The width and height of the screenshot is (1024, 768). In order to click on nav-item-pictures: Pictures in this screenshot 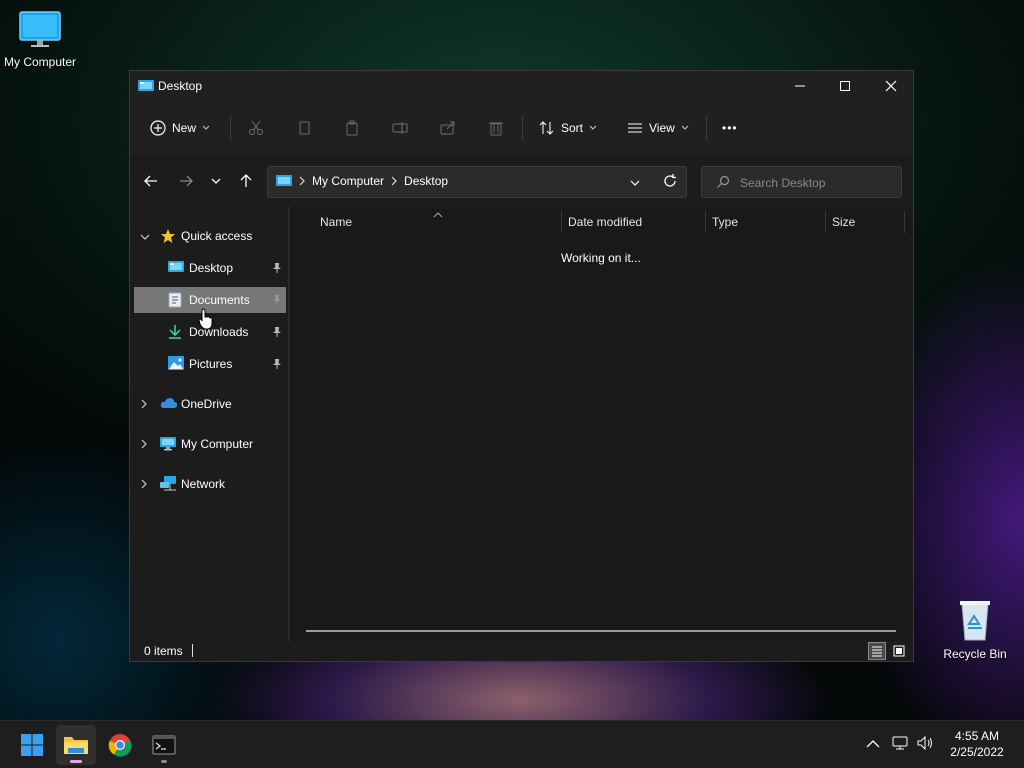, I will do `click(210, 364)`.